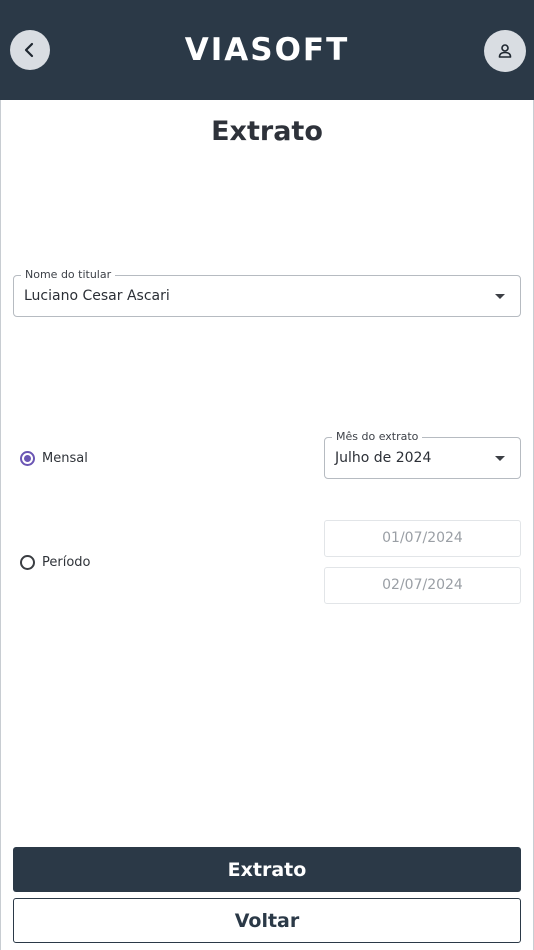 This screenshot has height=950, width=534. What do you see at coordinates (377, 437) in the screenshot?
I see `statement-month-label: Mês do extrato` at bounding box center [377, 437].